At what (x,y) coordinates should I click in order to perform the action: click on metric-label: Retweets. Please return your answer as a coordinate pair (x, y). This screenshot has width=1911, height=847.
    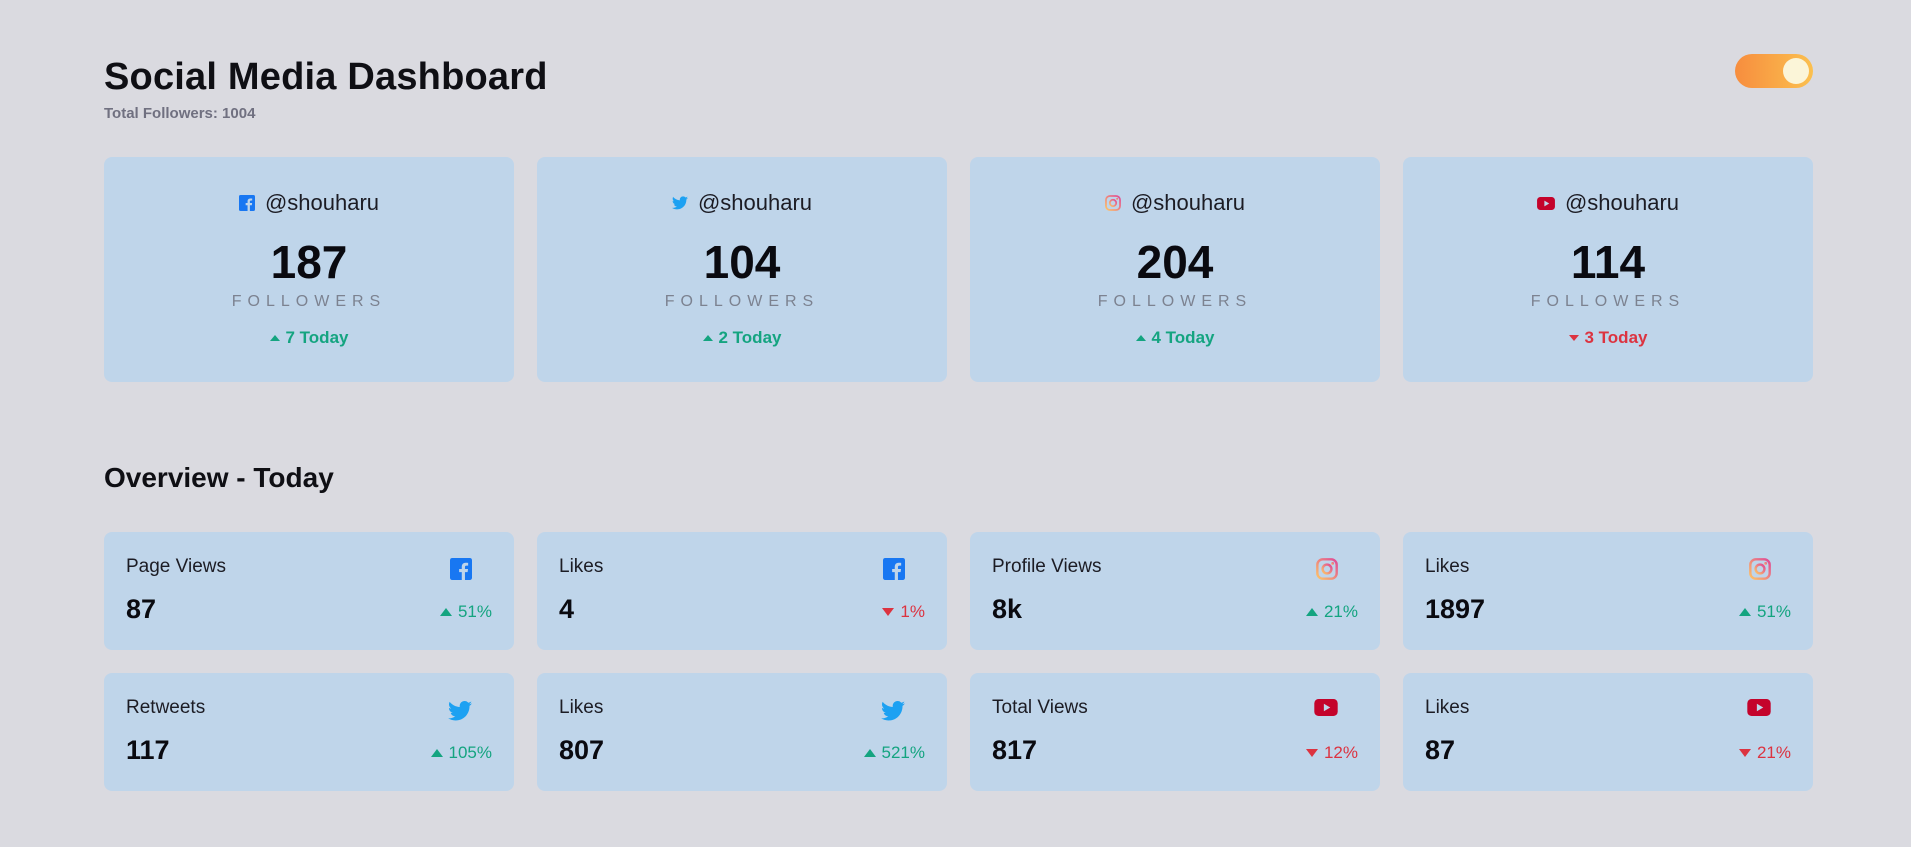
    Looking at the image, I should click on (166, 707).